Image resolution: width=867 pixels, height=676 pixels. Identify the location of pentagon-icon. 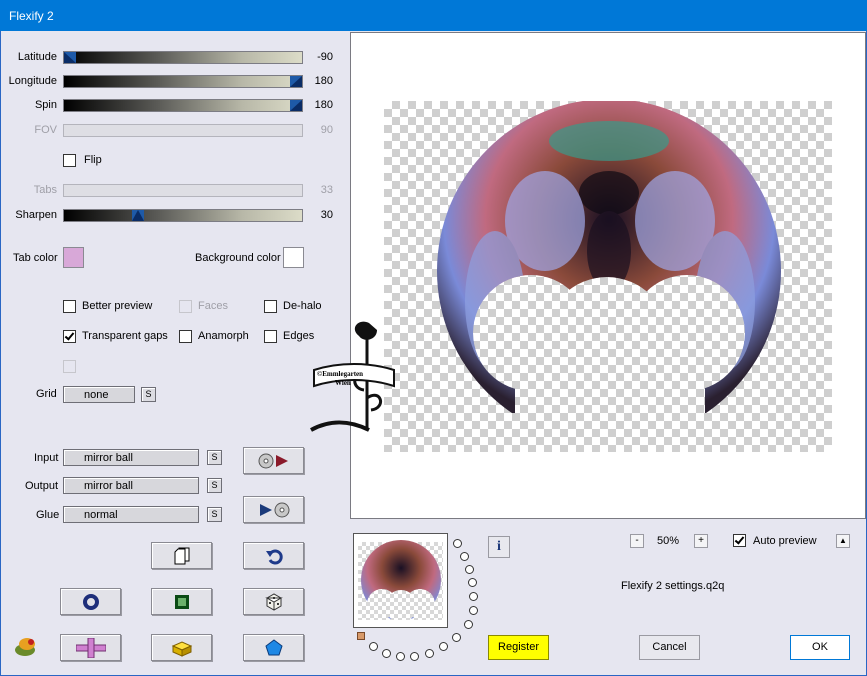
(273, 646).